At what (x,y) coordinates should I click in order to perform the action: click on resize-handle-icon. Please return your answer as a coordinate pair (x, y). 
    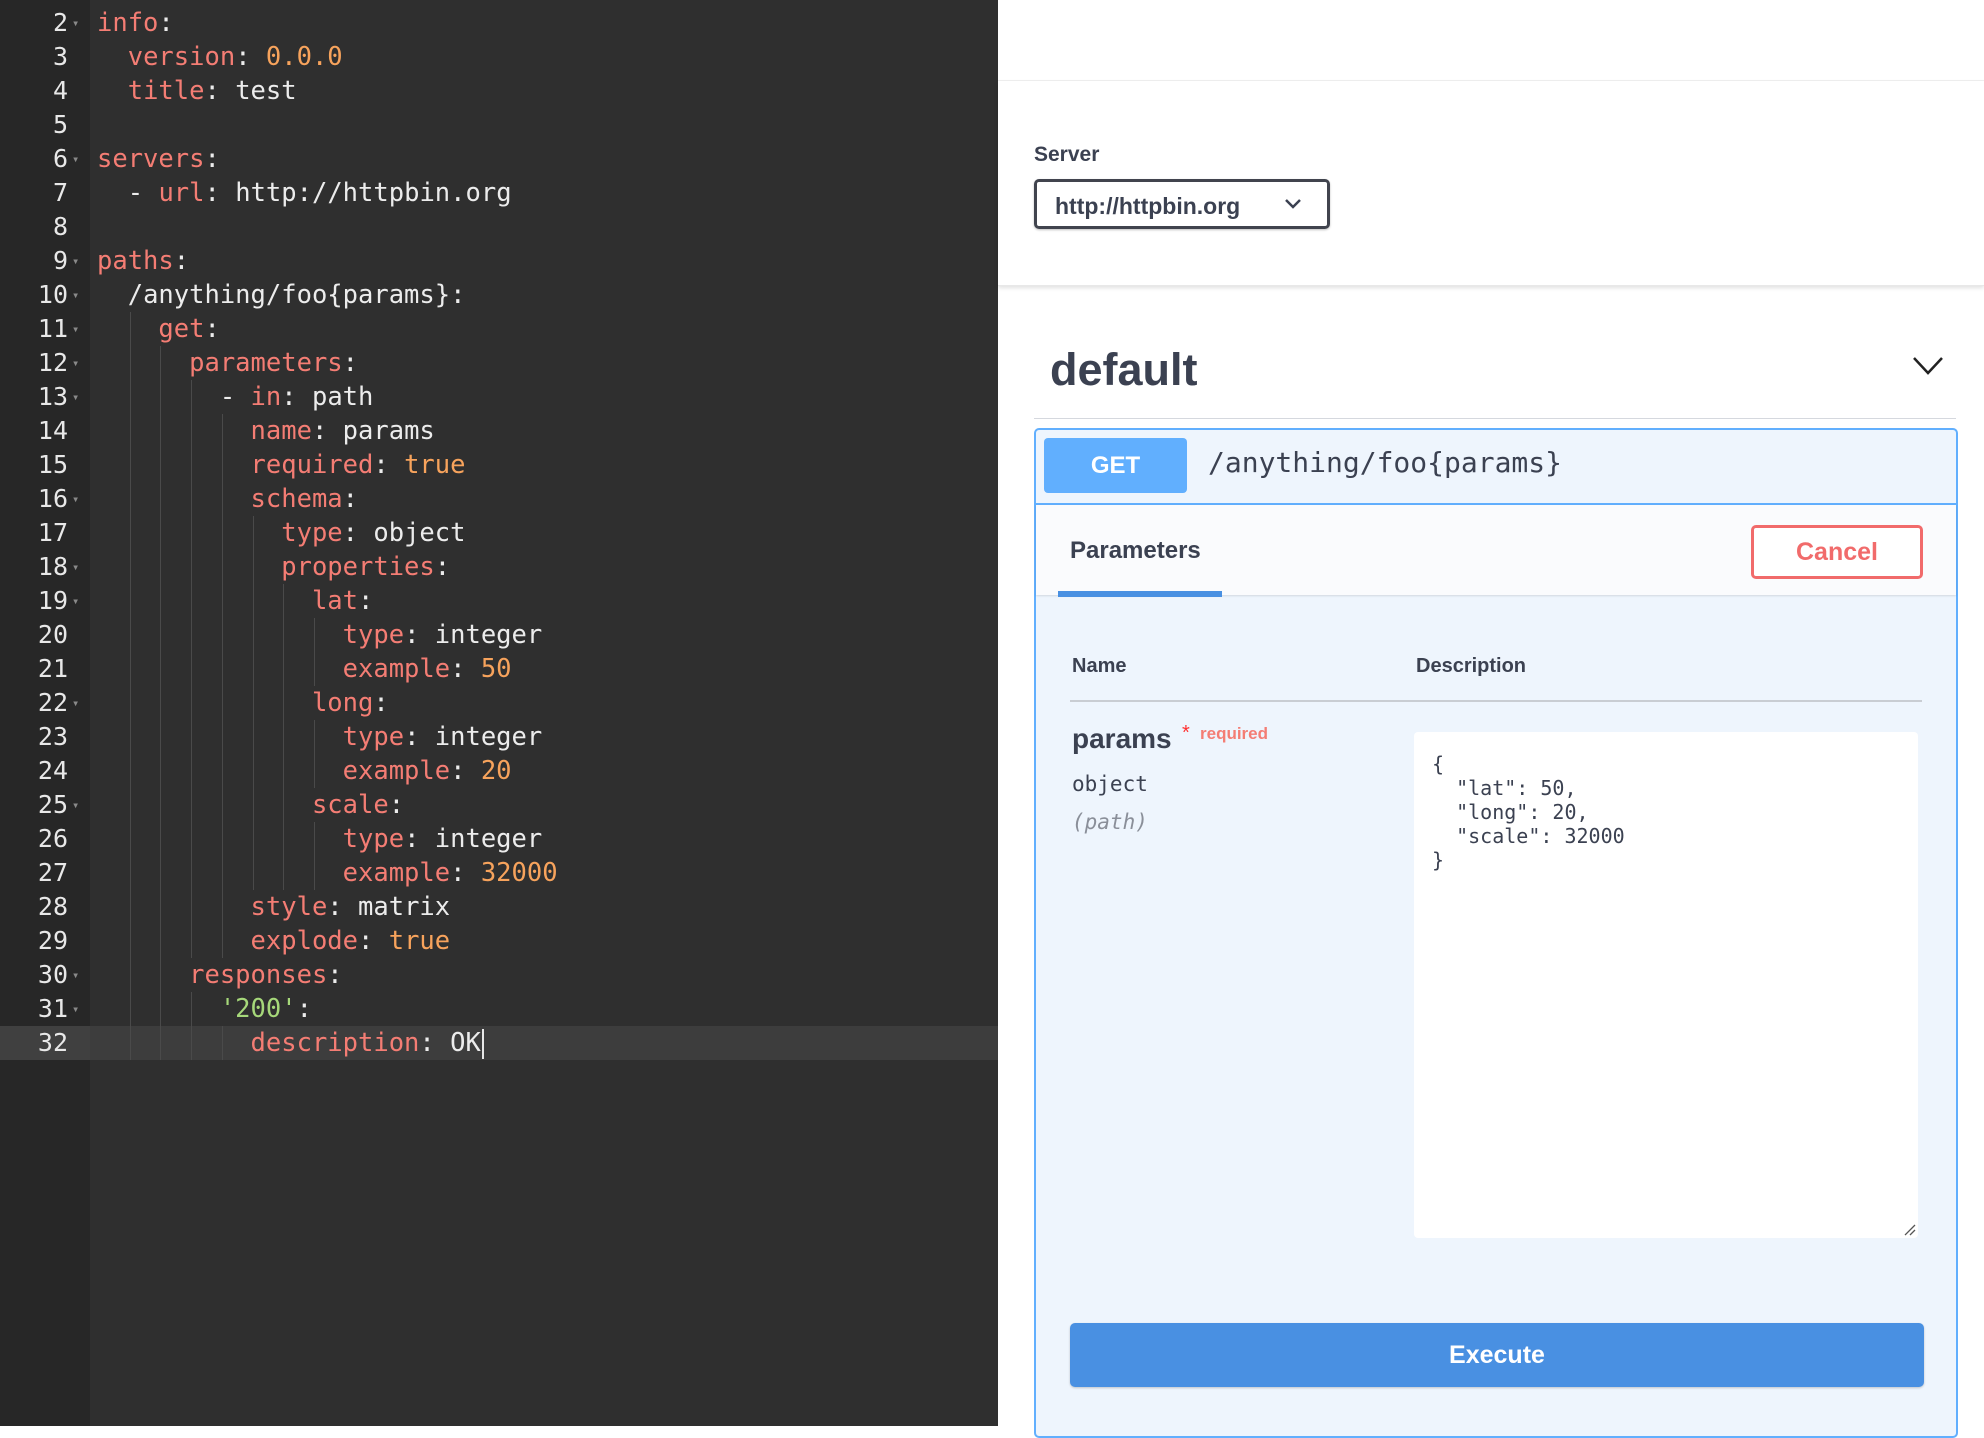
    Looking at the image, I should click on (1909, 1229).